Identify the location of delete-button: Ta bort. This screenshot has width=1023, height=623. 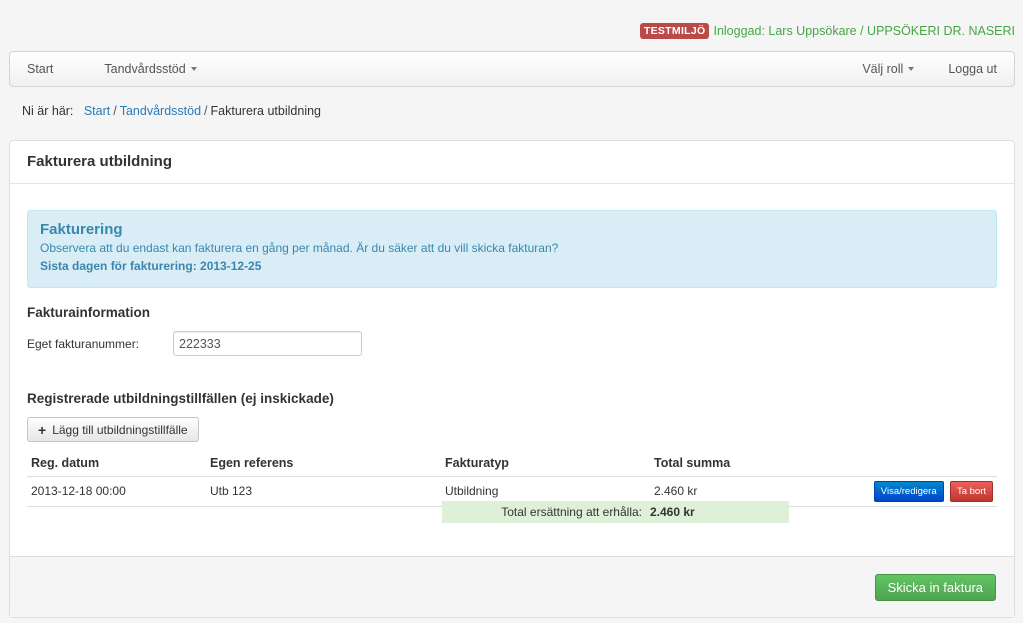
(971, 491).